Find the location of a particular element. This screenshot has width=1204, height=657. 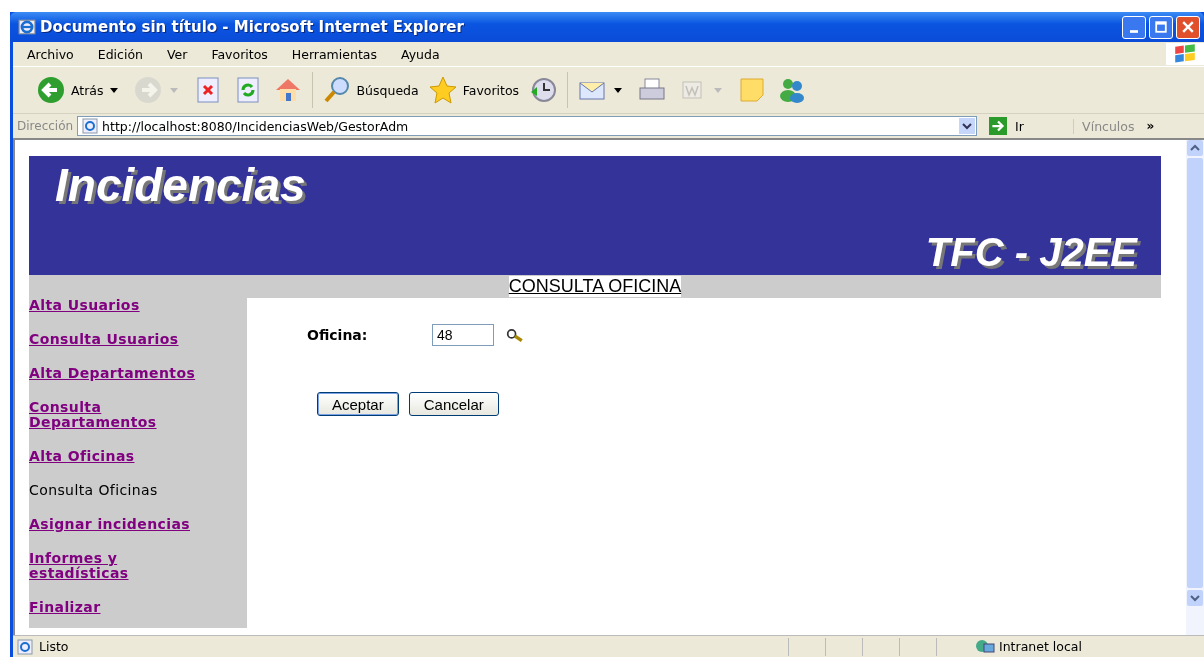

office-input: 48 is located at coordinates (463, 335).